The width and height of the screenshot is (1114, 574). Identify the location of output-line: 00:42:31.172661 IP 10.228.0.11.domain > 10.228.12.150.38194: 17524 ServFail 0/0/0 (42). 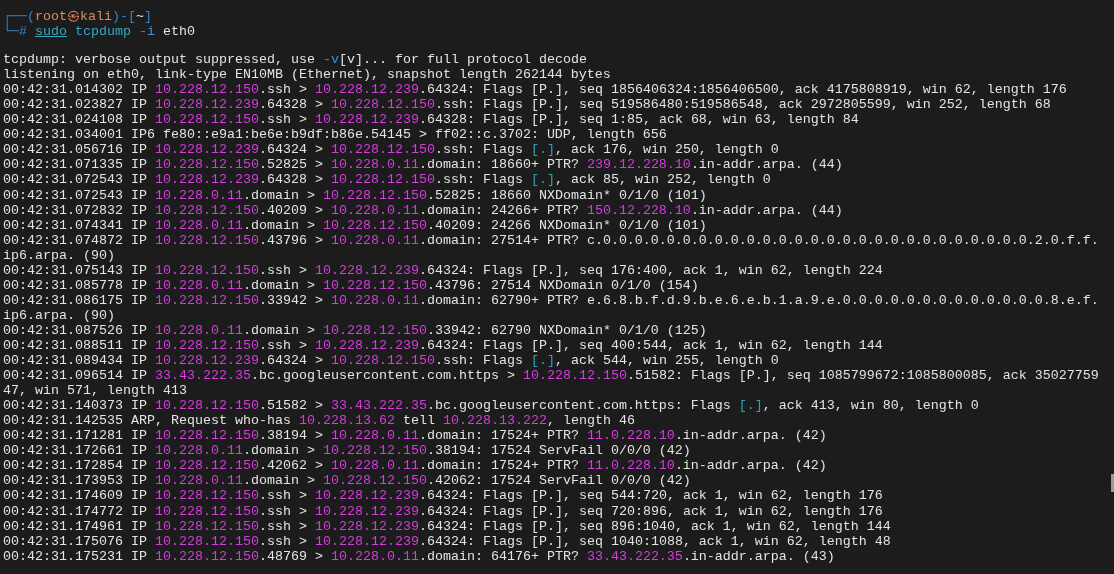
(347, 451).